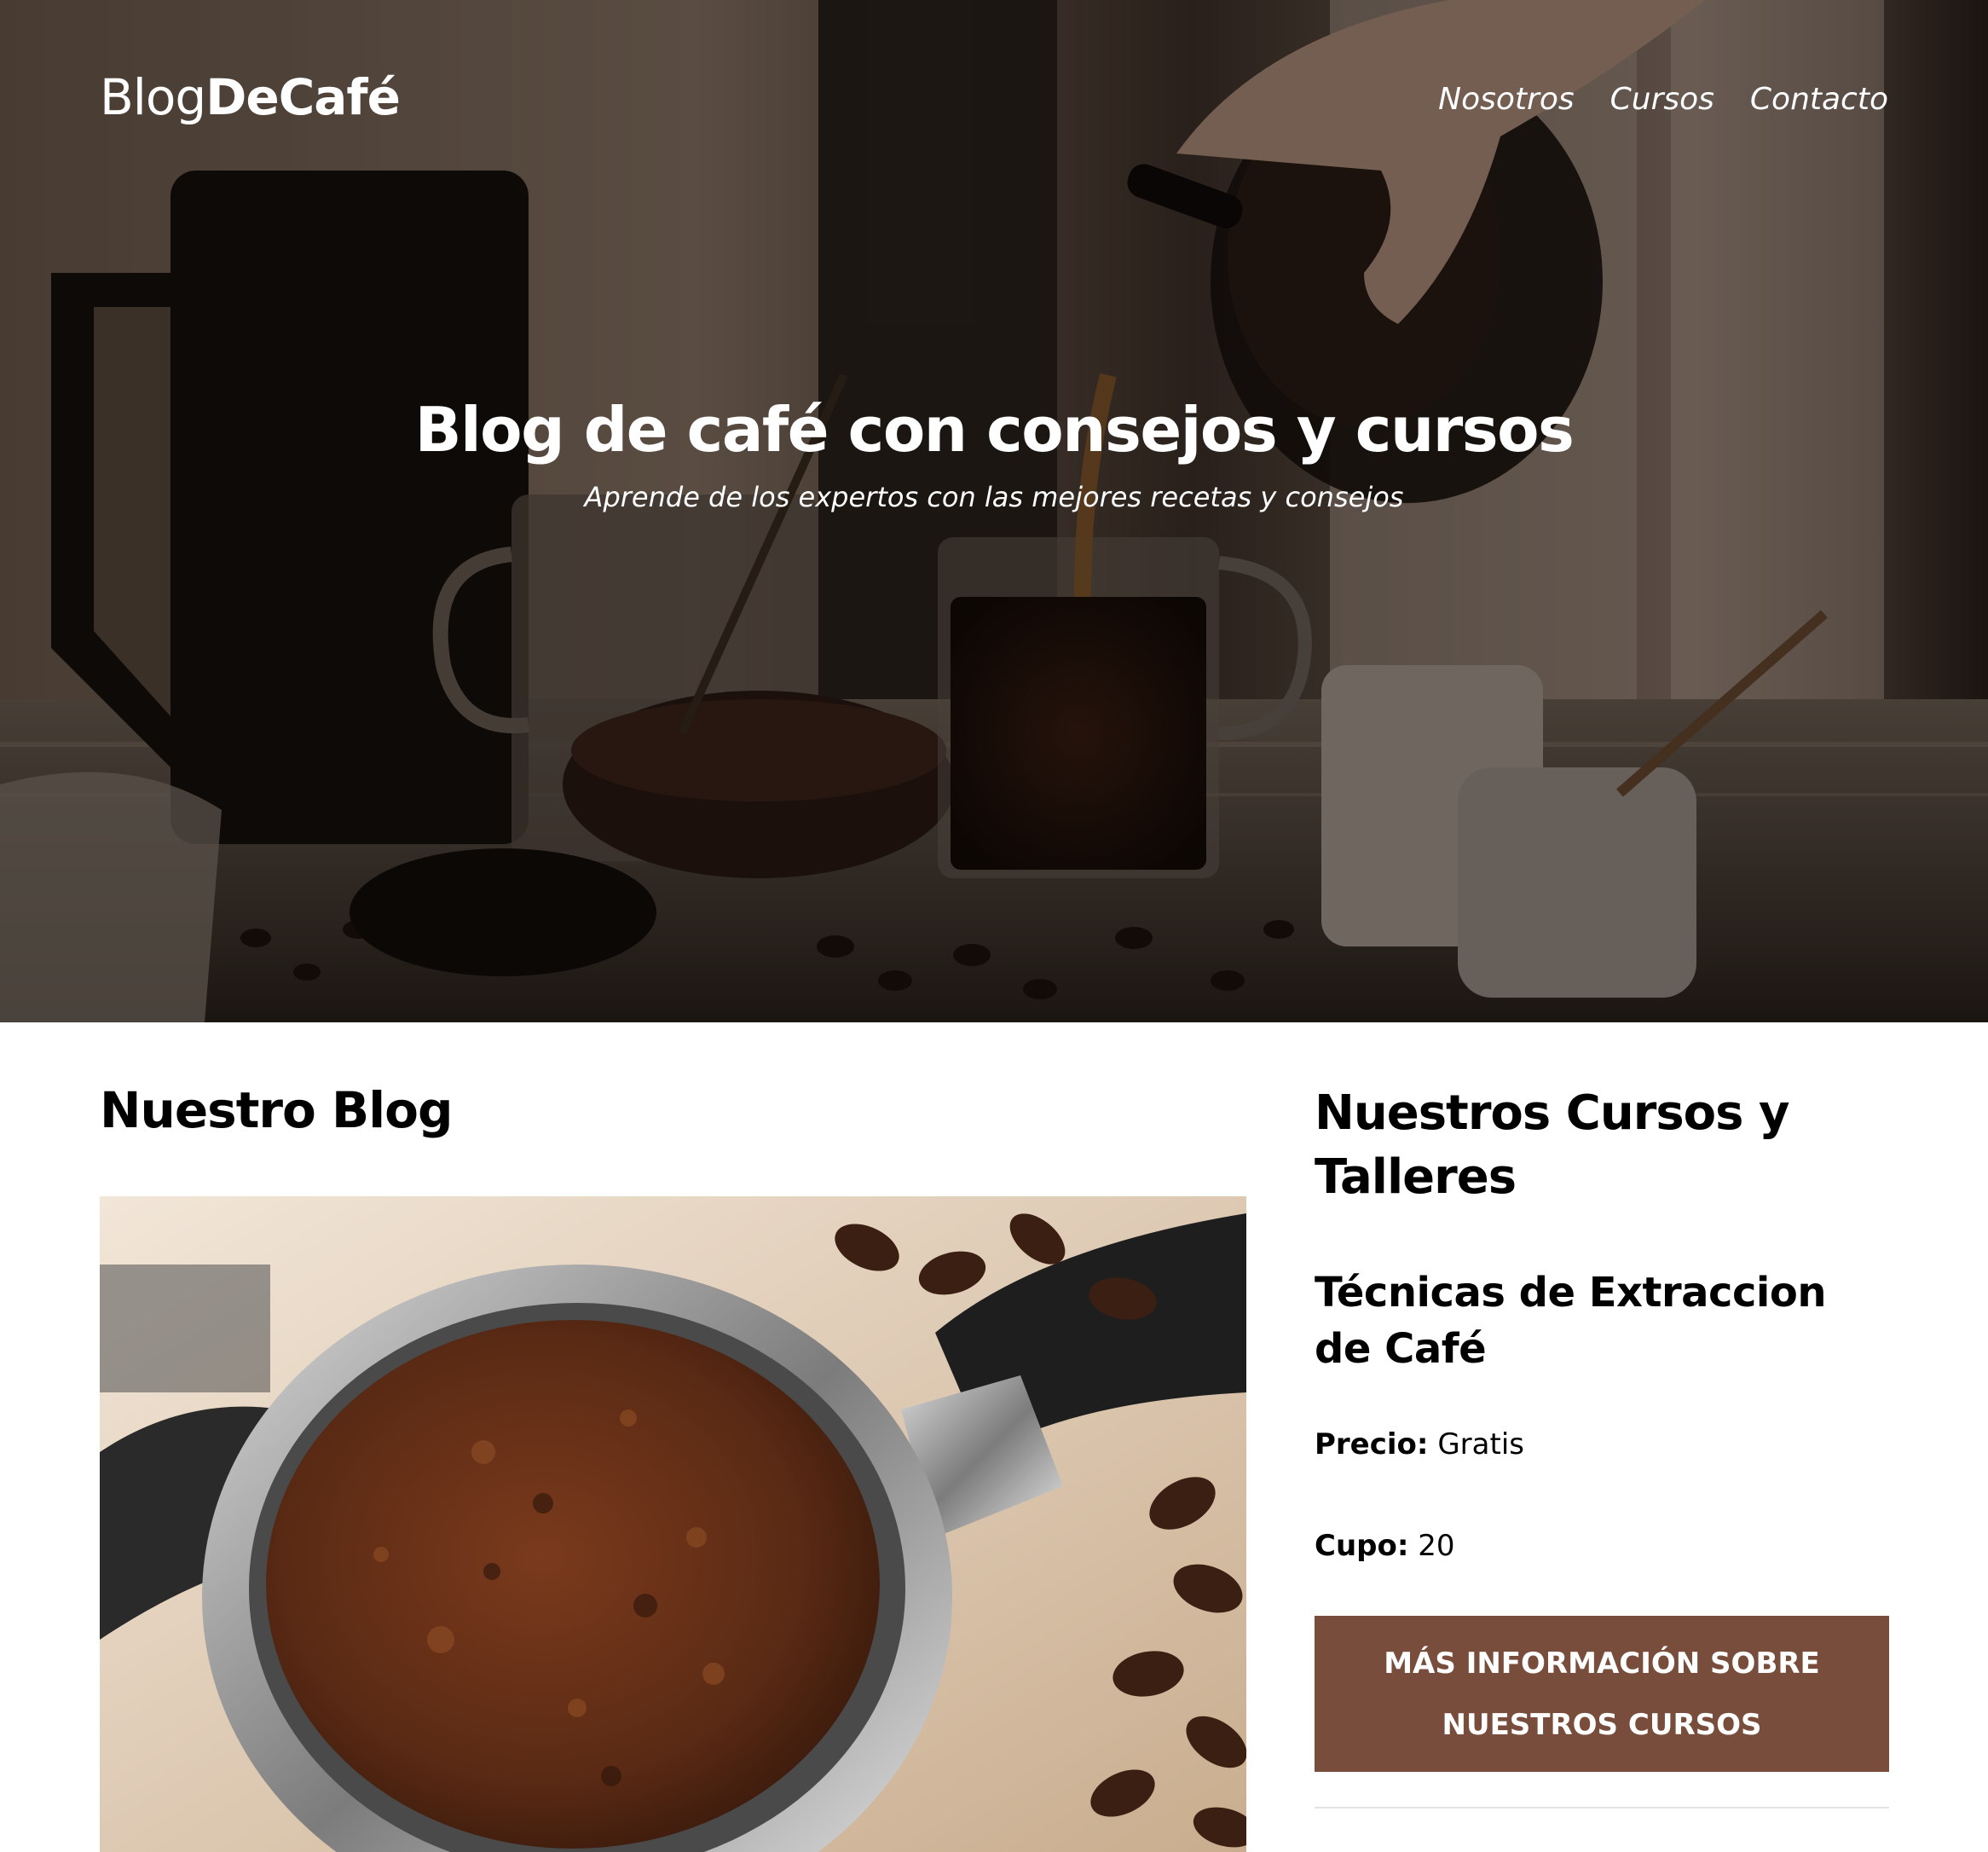 The width and height of the screenshot is (1988, 1852). Describe the element at coordinates (153, 97) in the screenshot. I see `logo-regular-text: Blog` at that location.